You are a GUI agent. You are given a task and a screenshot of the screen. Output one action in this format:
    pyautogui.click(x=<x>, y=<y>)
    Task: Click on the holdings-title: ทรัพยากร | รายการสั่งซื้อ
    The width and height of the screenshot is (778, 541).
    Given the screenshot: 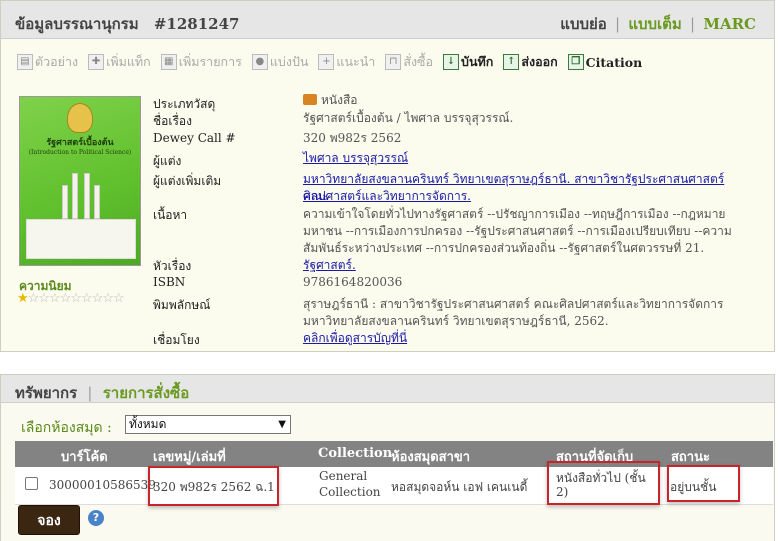 What is the action you would take?
    pyautogui.click(x=102, y=393)
    